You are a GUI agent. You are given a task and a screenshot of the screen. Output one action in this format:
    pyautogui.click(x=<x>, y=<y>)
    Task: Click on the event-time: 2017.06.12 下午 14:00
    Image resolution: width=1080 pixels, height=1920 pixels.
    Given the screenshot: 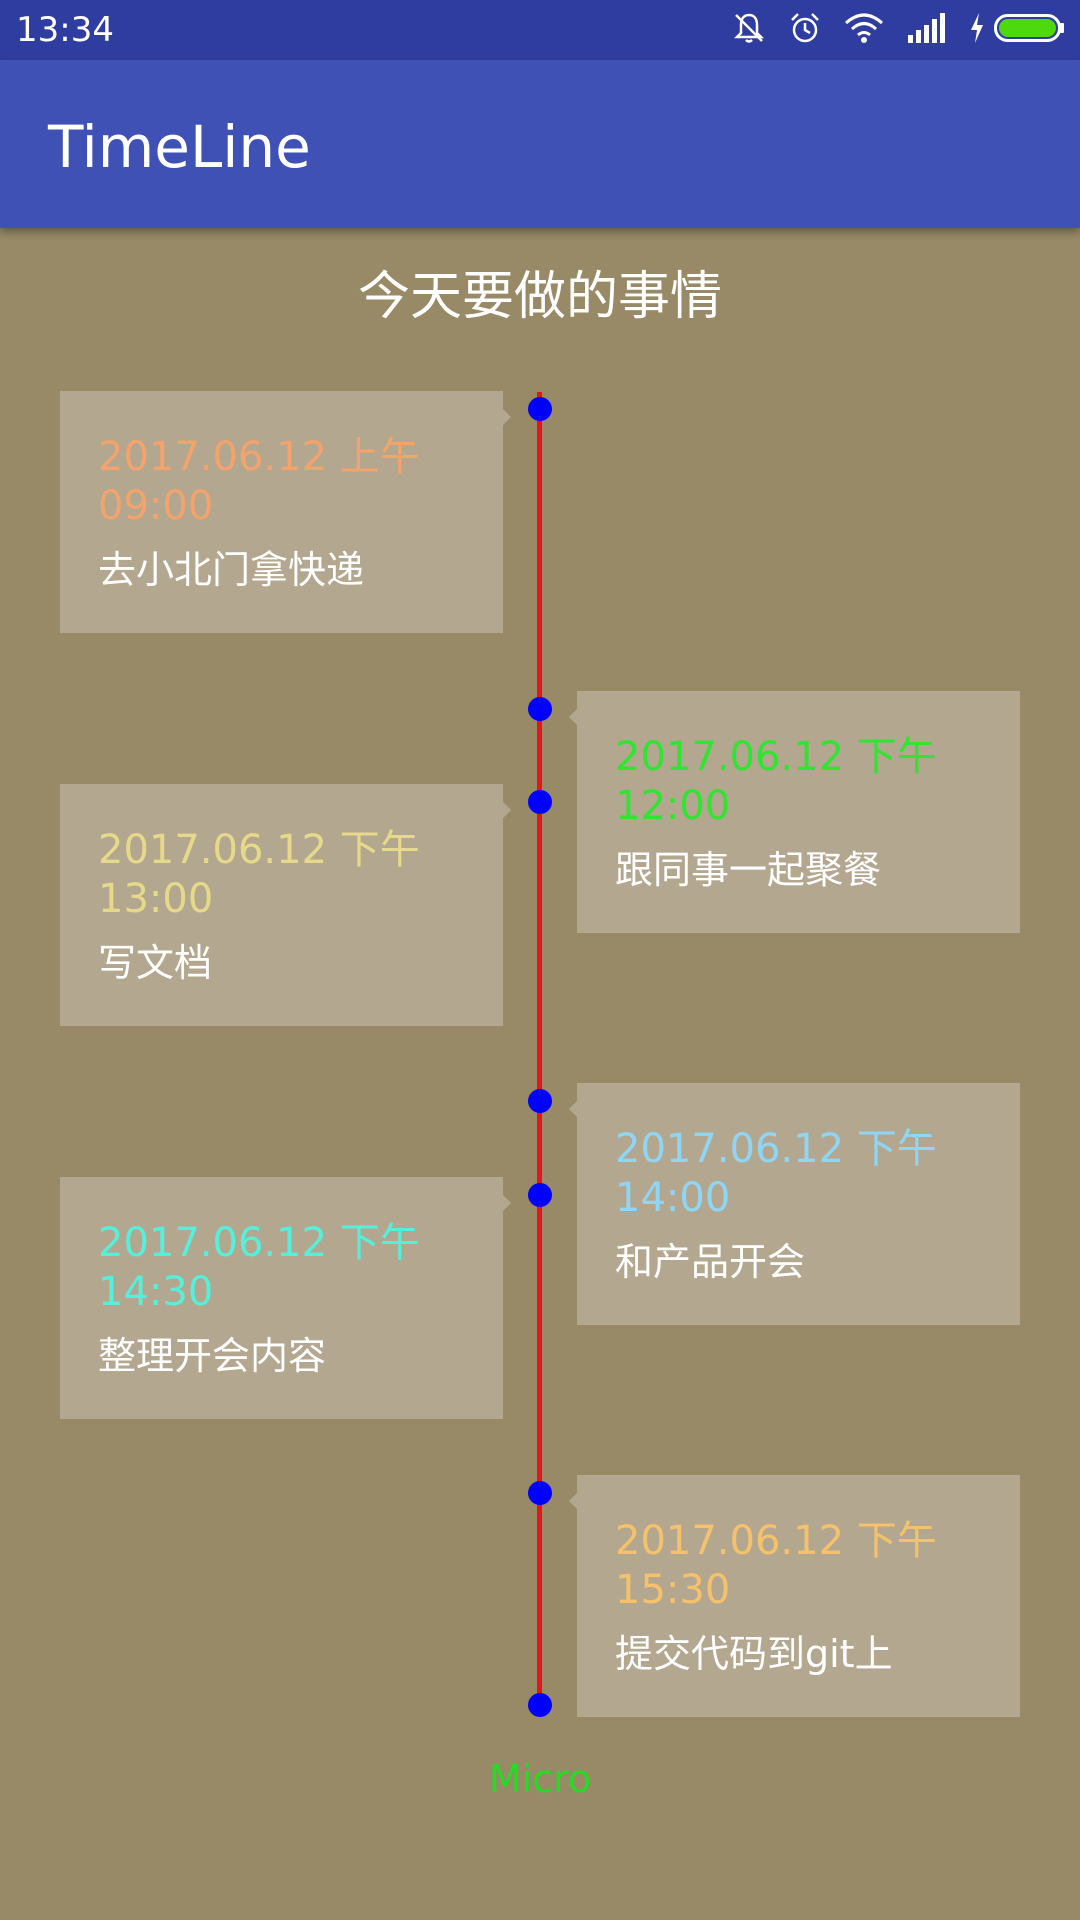 What is the action you would take?
    pyautogui.click(x=776, y=1173)
    